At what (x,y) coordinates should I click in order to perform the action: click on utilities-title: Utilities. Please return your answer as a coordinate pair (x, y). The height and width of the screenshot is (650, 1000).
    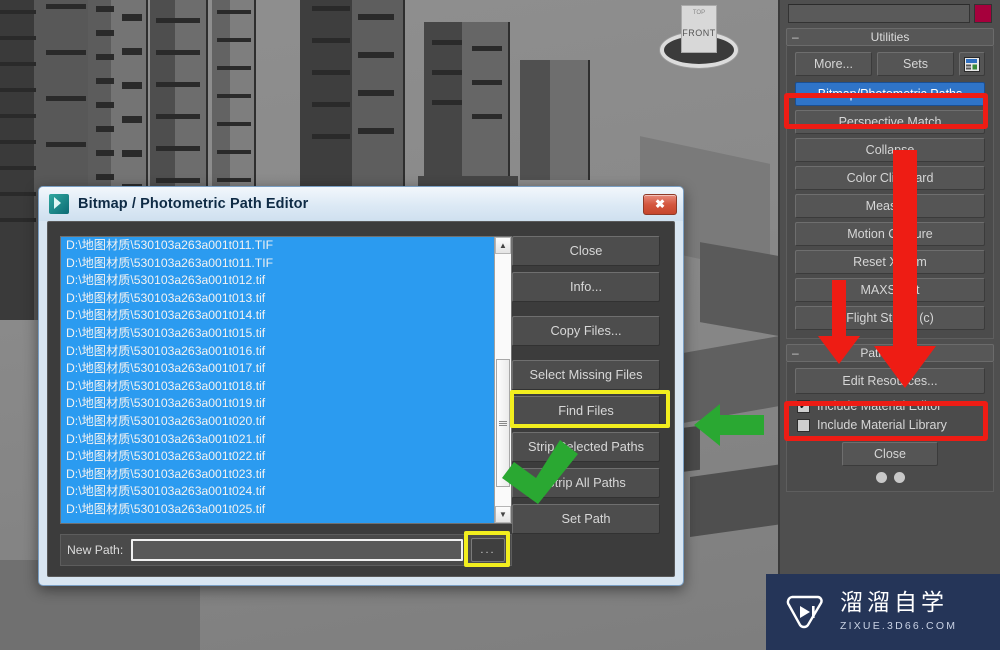
    Looking at the image, I should click on (890, 37).